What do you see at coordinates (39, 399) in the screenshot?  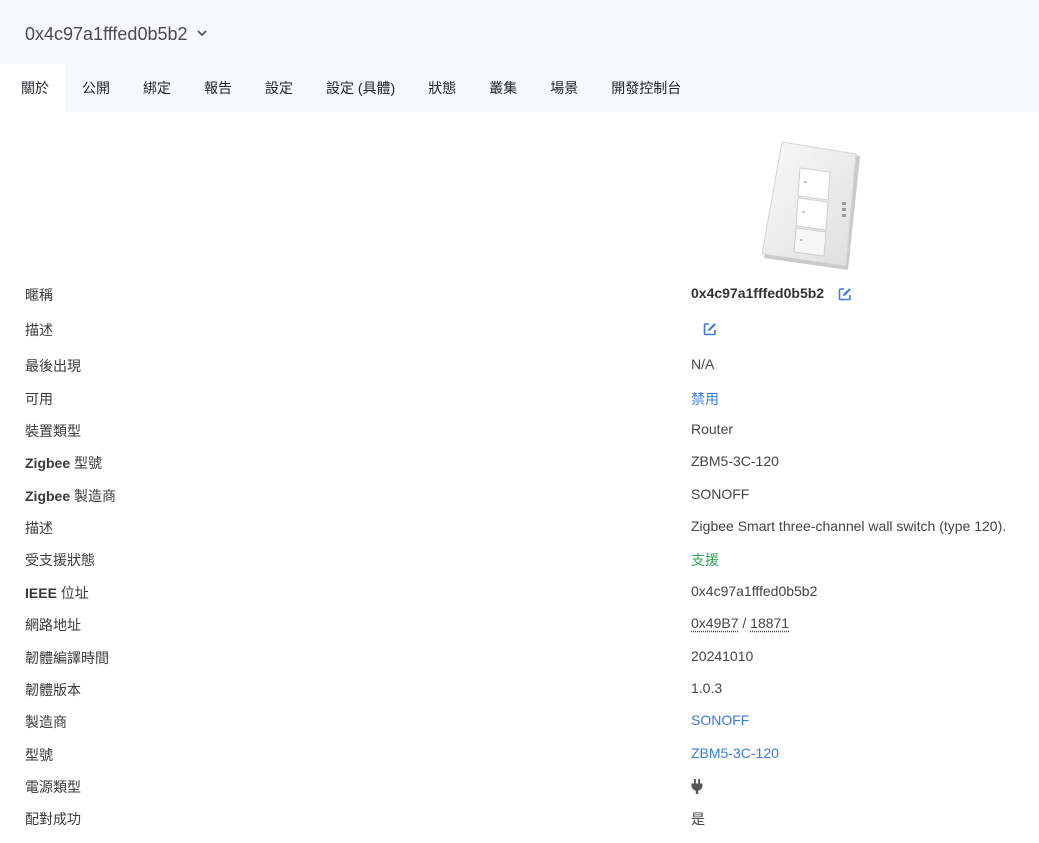 I see `availability-label: 可用` at bounding box center [39, 399].